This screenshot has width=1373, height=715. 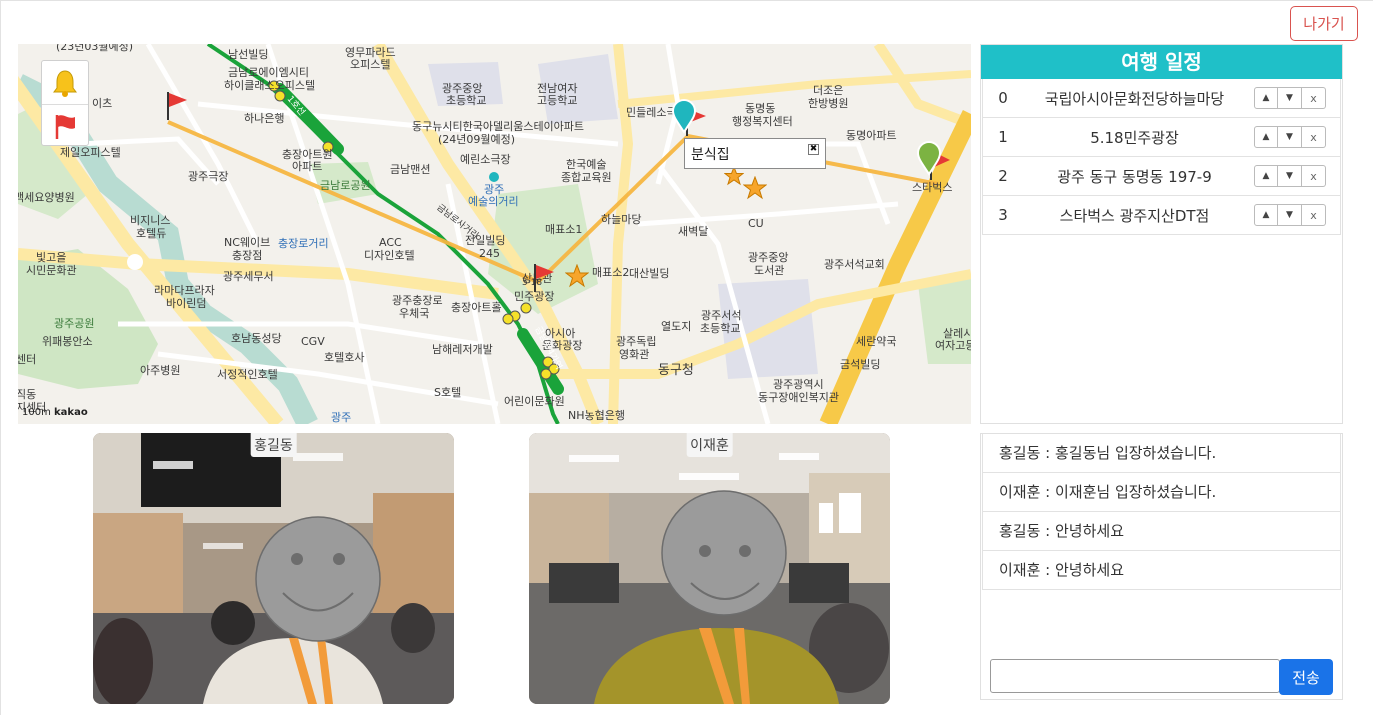 What do you see at coordinates (476, 307) in the screenshot?
I see `map-label: 충장아트홀` at bounding box center [476, 307].